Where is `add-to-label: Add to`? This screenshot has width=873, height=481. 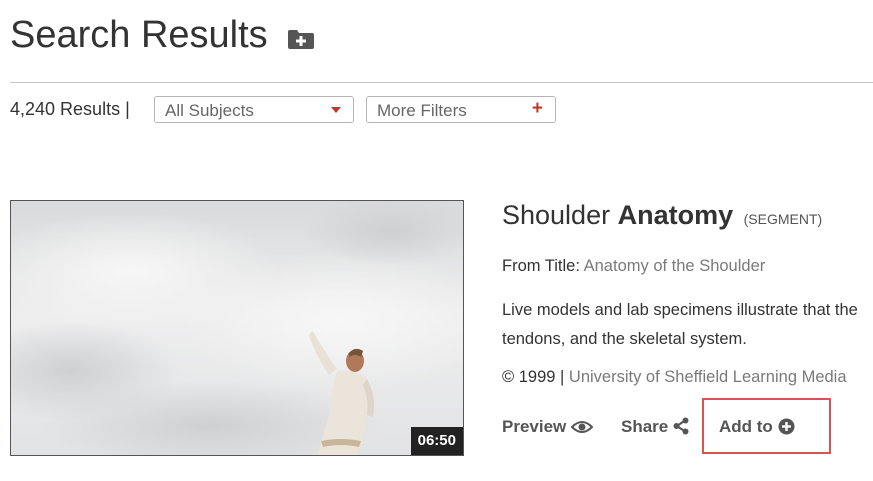 add-to-label: Add to is located at coordinates (746, 426).